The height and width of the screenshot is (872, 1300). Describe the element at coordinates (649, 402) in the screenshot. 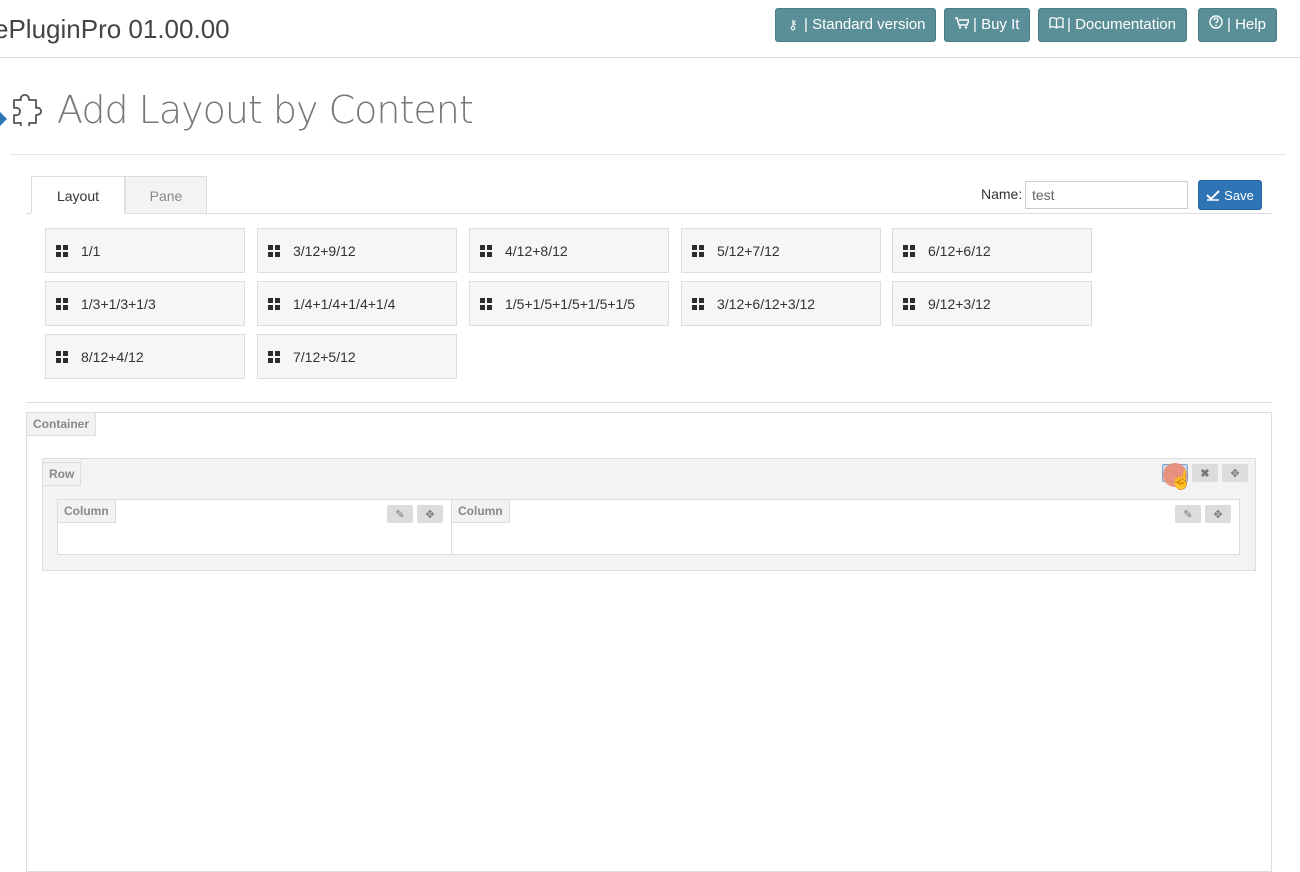

I see `presets-divider` at that location.